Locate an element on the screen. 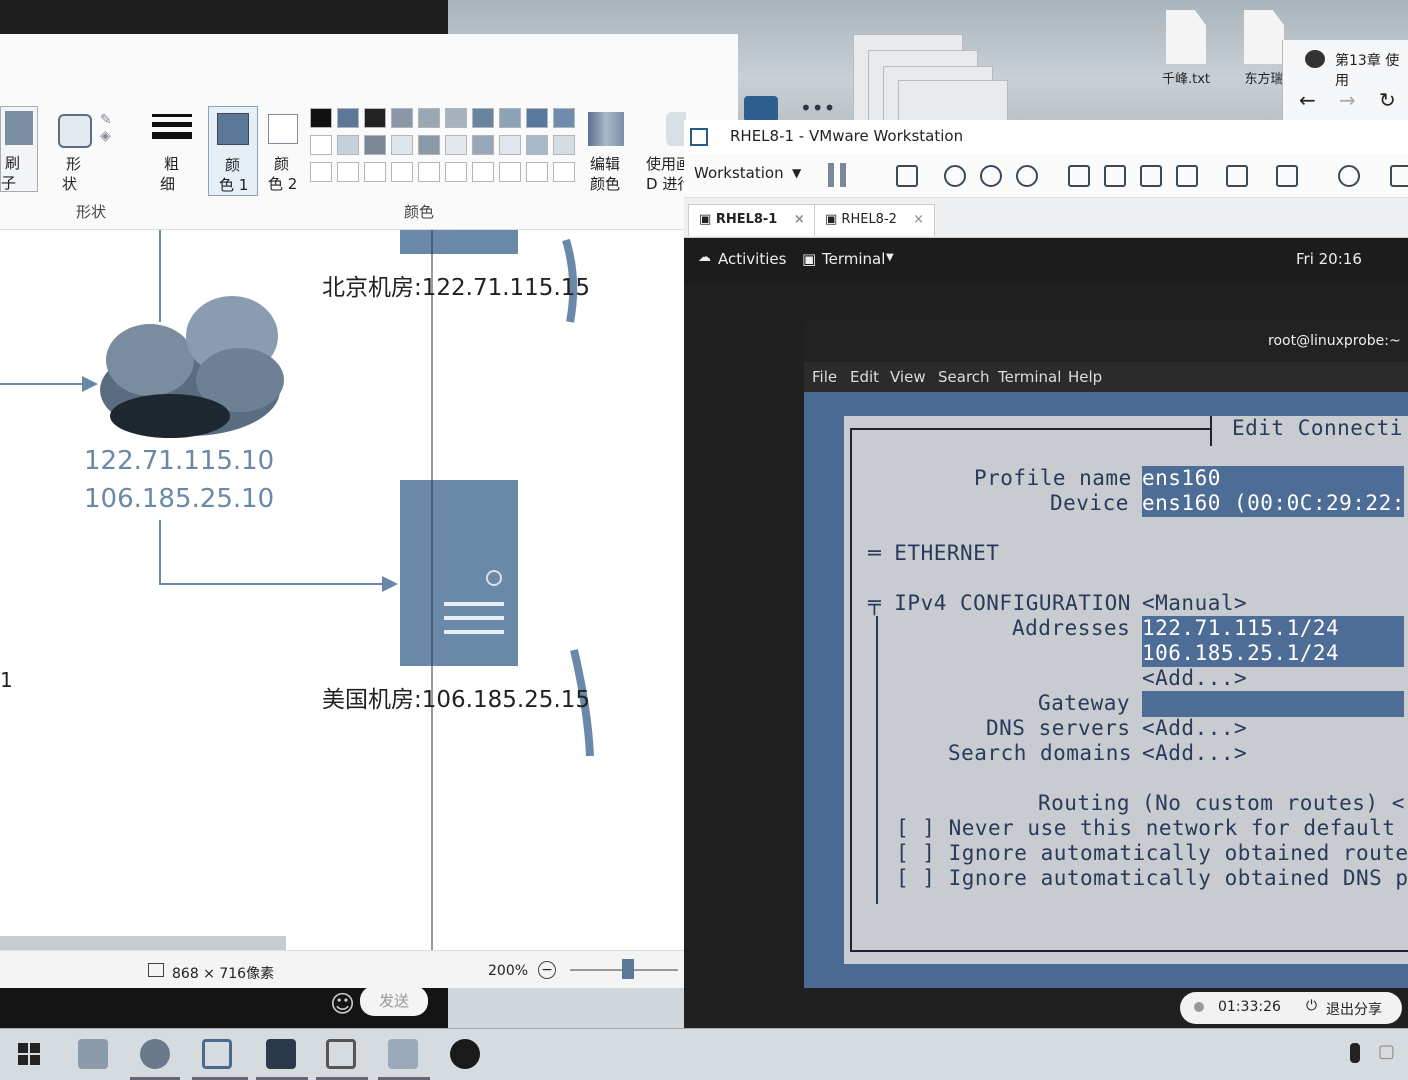  snapshot-icon is located at coordinates (955, 176).